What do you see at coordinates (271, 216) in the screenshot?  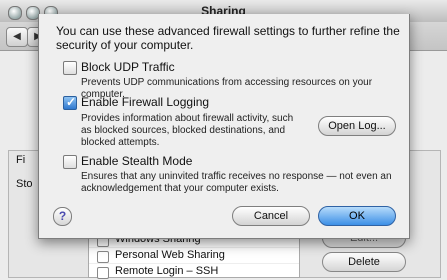 I see `cancel-button: Cancel` at bounding box center [271, 216].